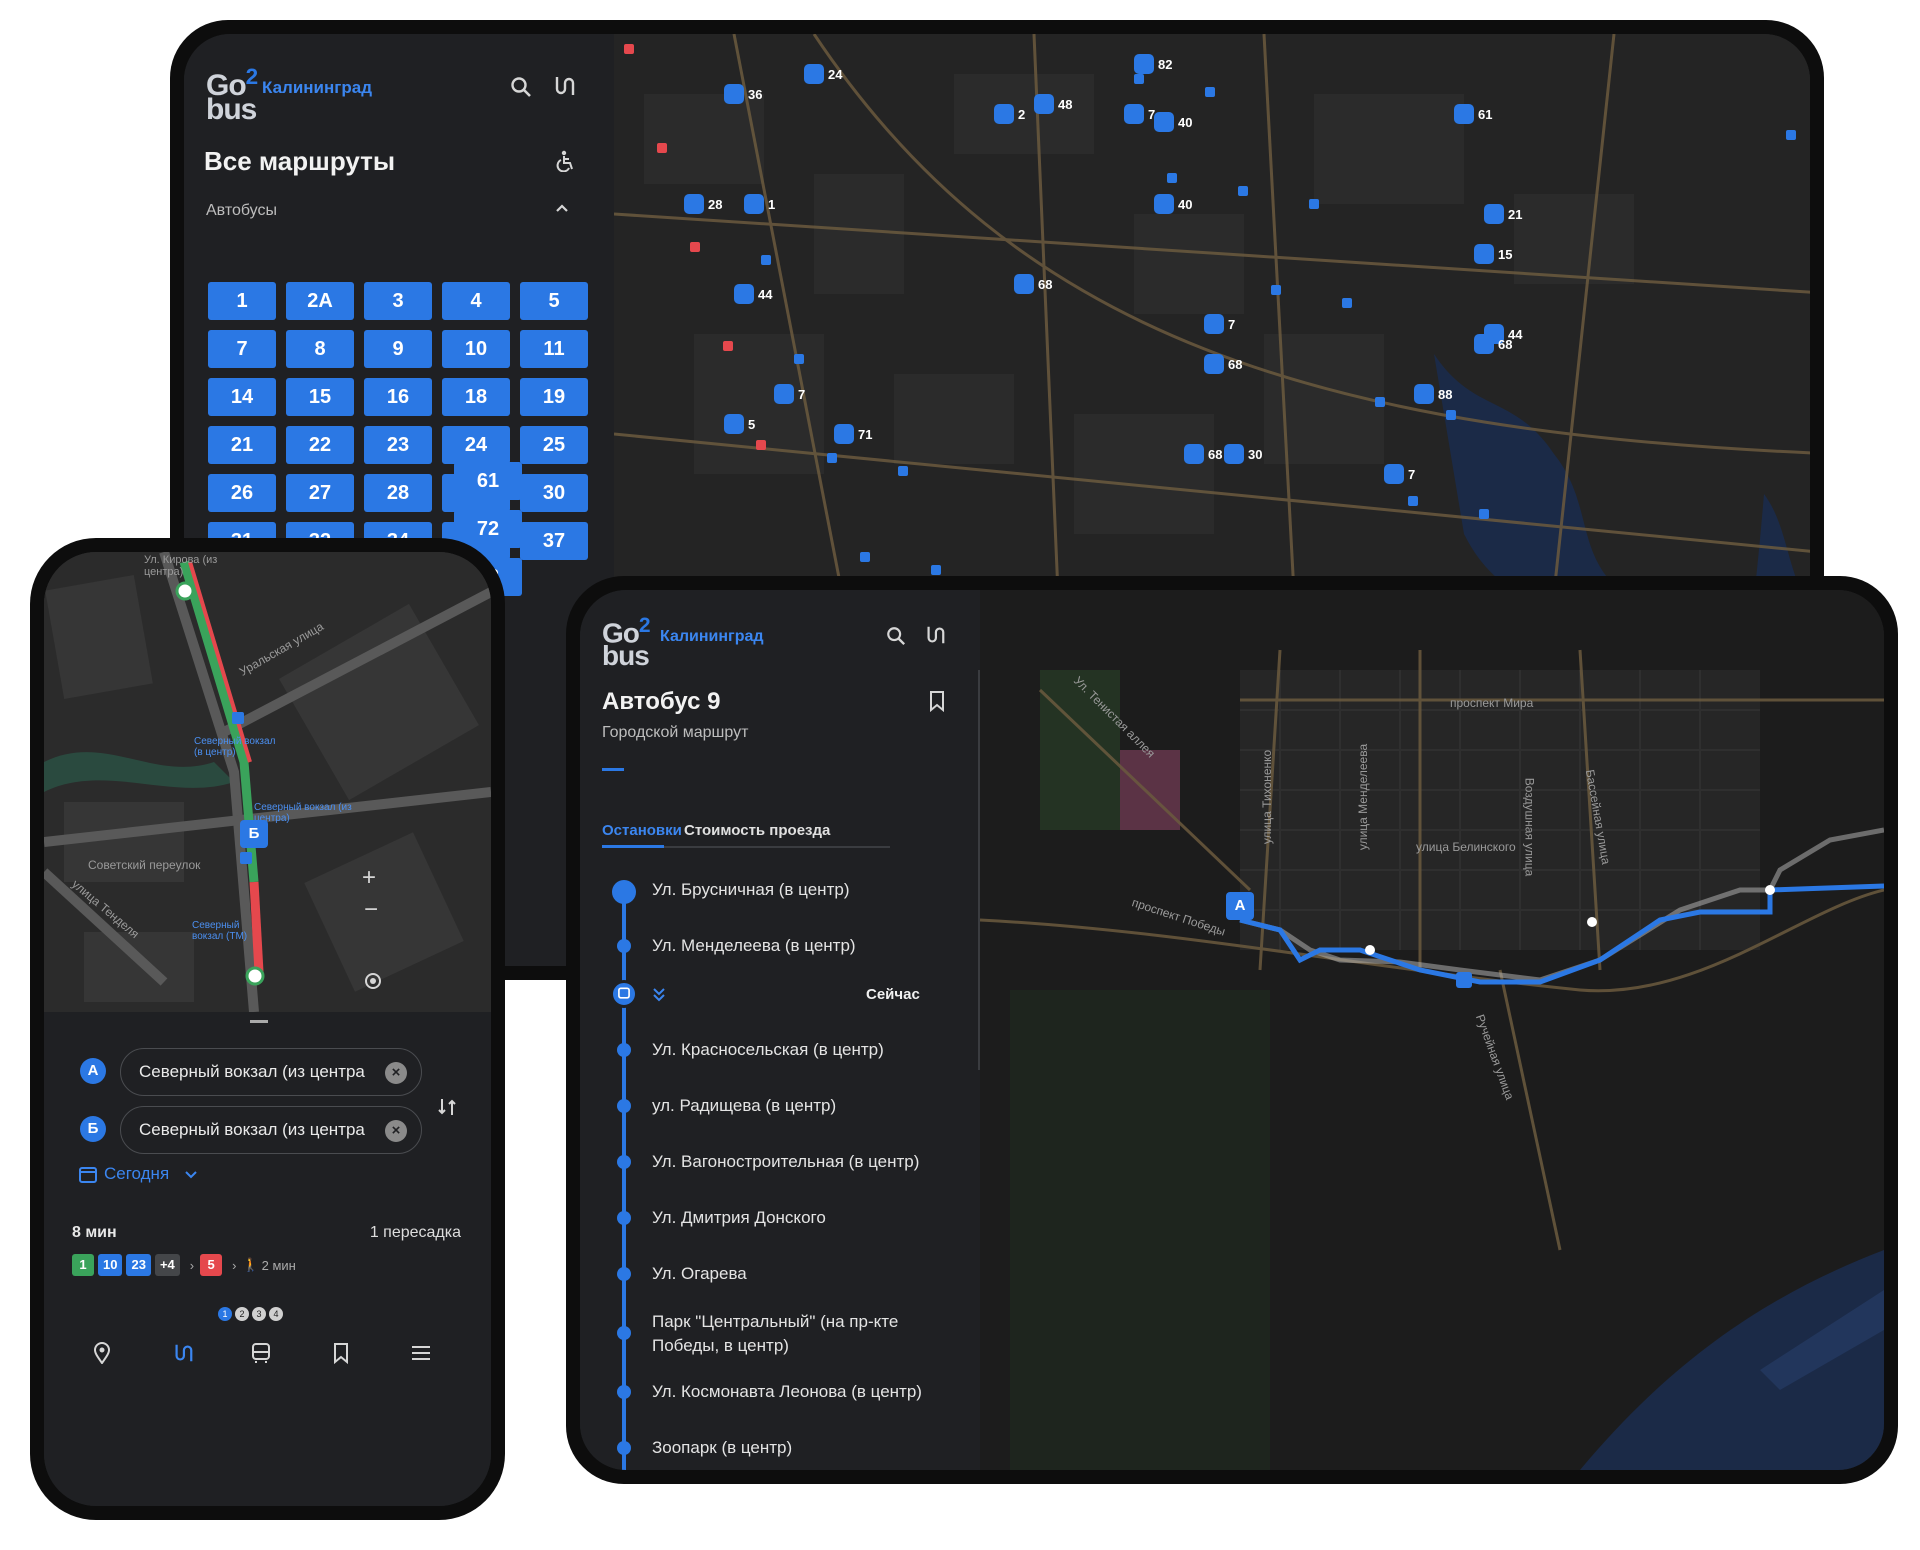  Describe the element at coordinates (398, 397) in the screenshot. I see `route-button: 16` at that location.